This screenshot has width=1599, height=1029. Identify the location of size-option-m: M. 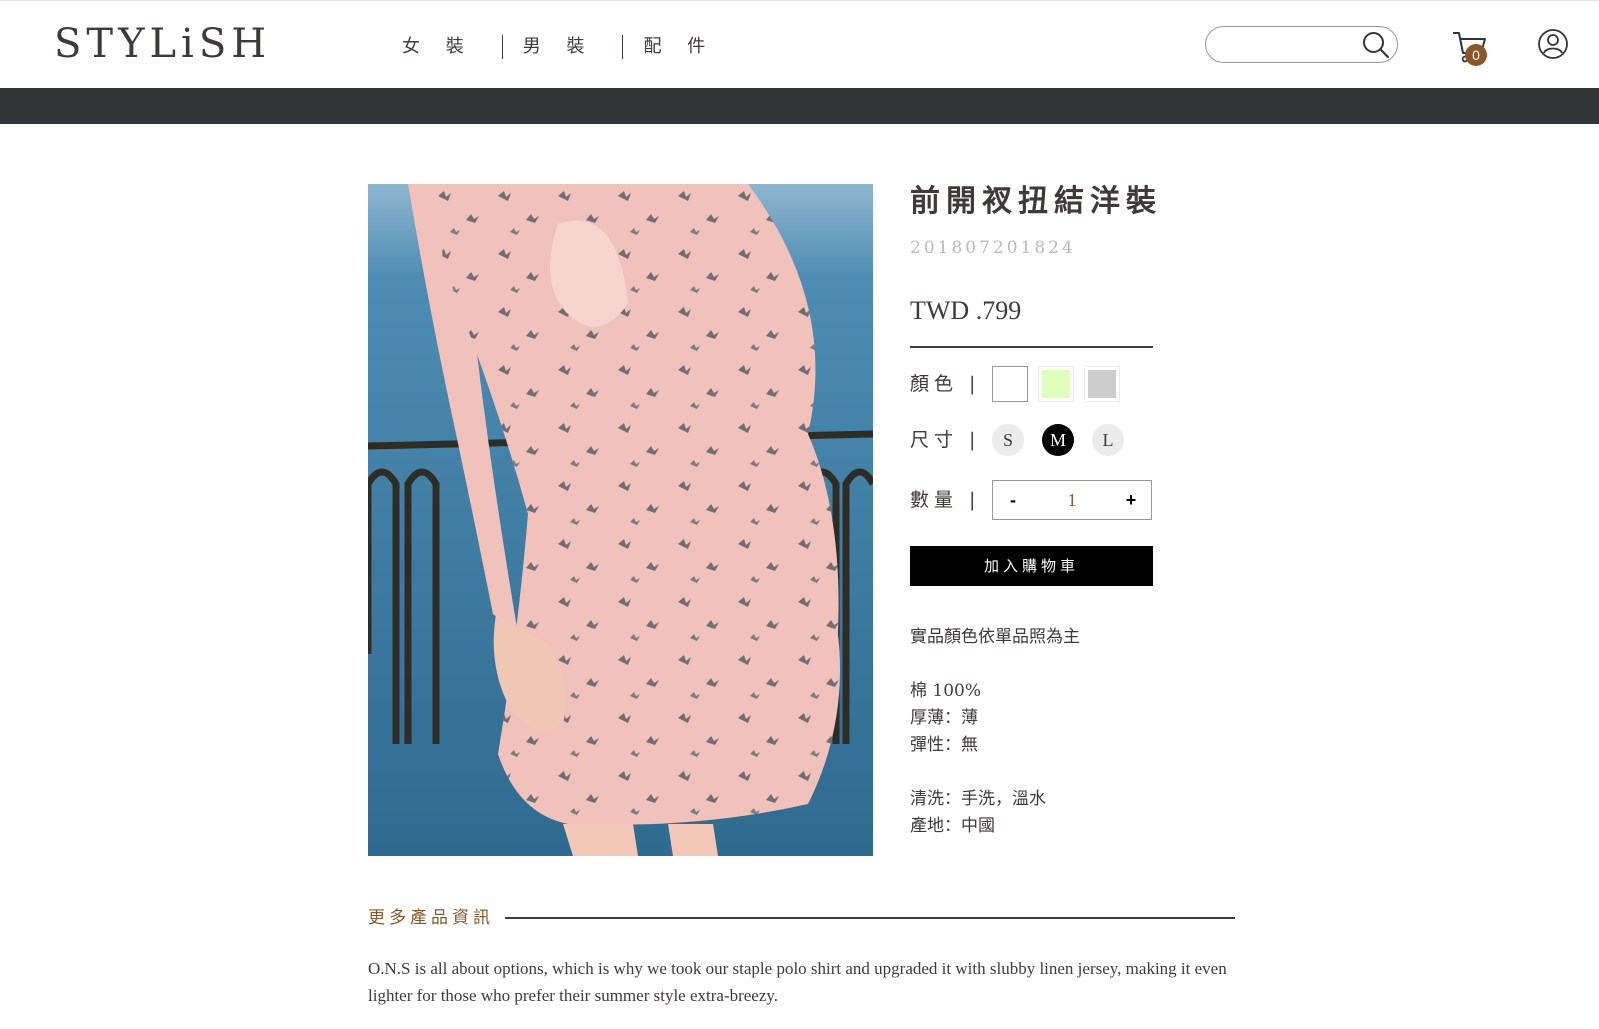
(1058, 440).